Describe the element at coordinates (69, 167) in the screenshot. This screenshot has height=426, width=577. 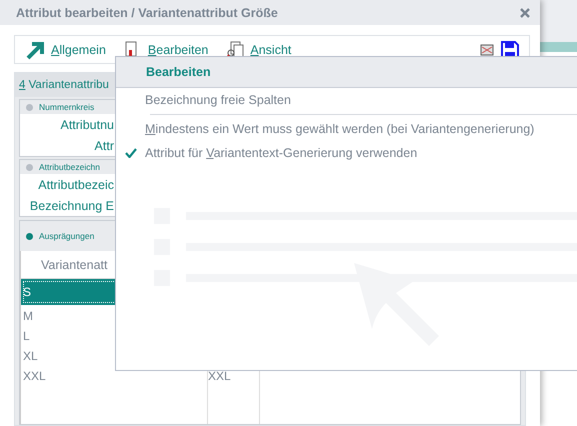
I see `section-title: Attributbezeichn` at that location.